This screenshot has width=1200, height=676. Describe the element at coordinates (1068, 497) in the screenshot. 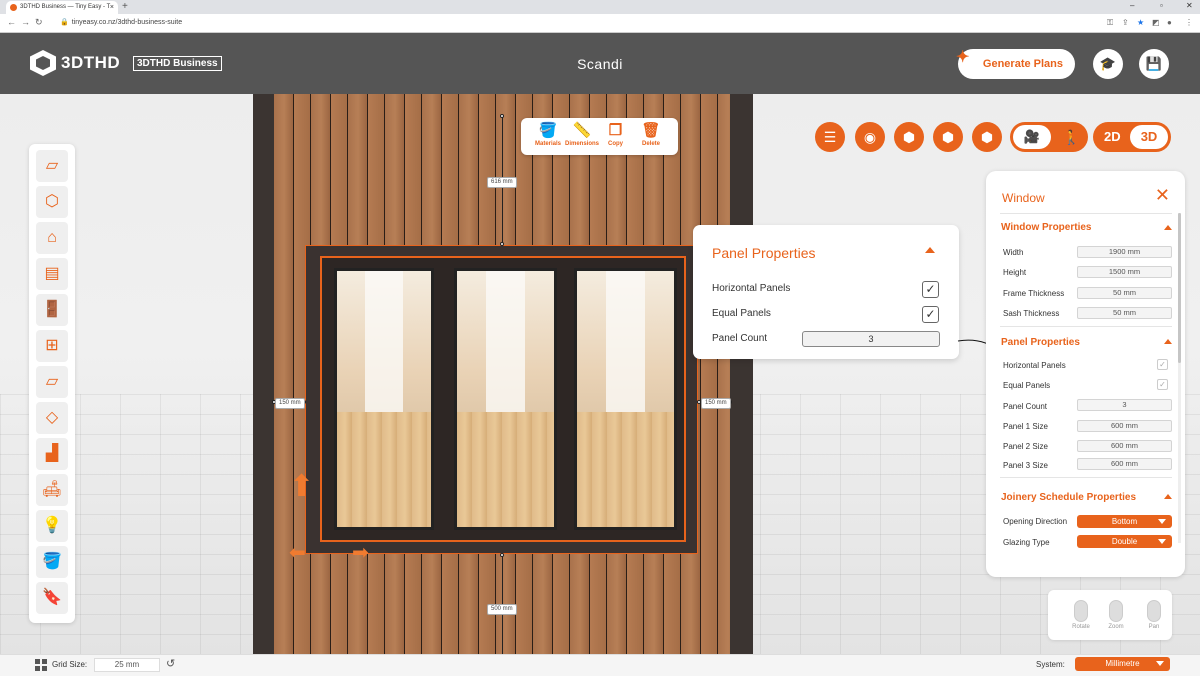

I see `joinery-schedule-heading: Joinery Schedule Properties` at that location.